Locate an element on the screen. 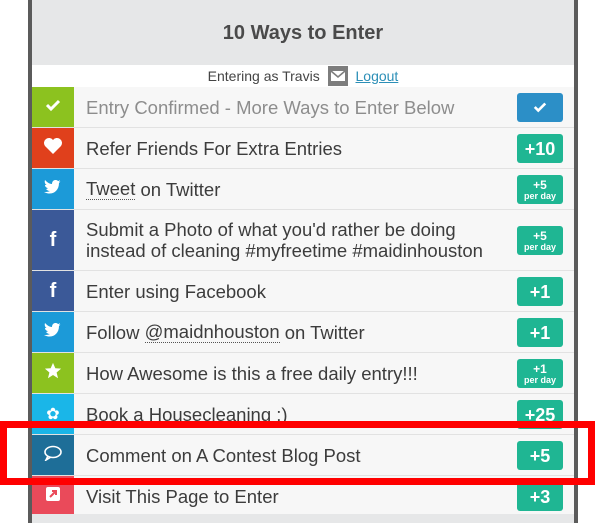  heart-icon is located at coordinates (53, 148).